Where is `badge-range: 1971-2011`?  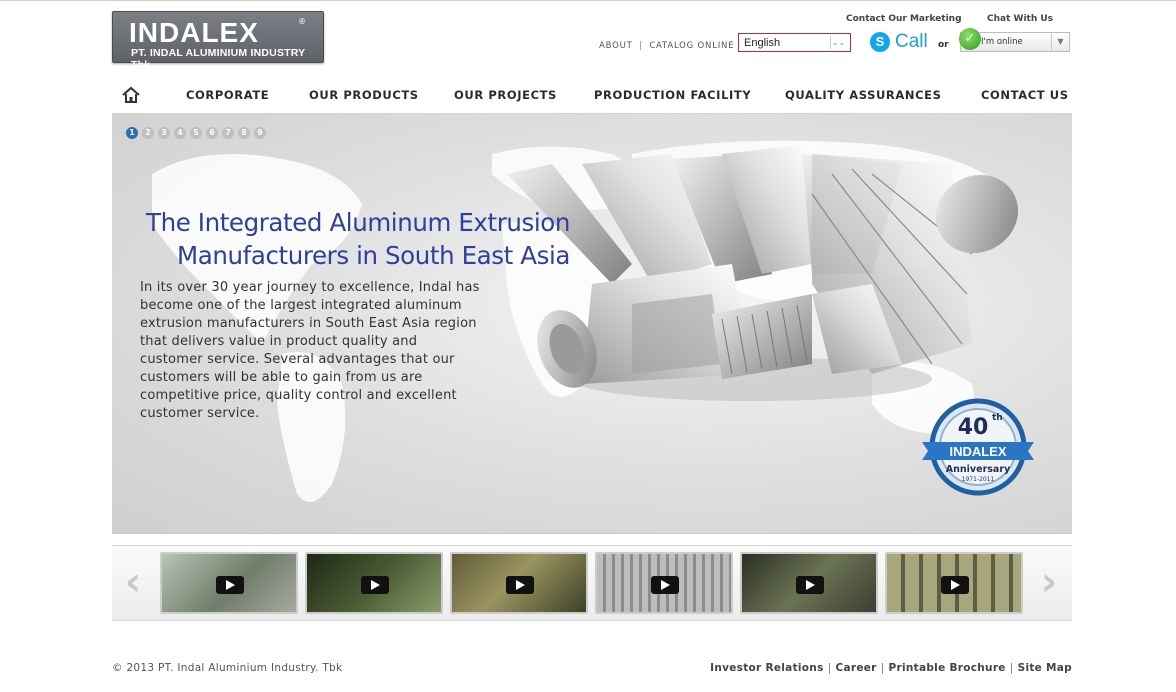
badge-range: 1971-2011 is located at coordinates (978, 479).